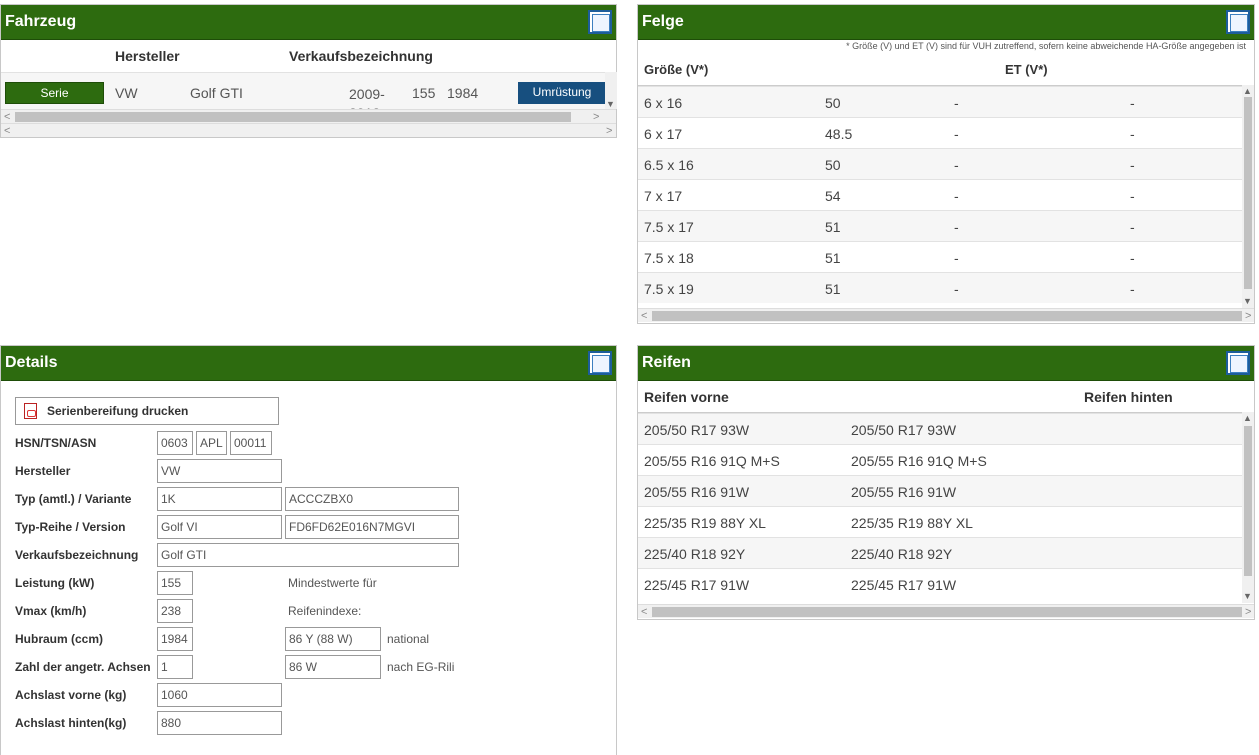 The width and height of the screenshot is (1259, 755). What do you see at coordinates (216, 93) in the screenshot?
I see `cell-modell: Golf GTI` at bounding box center [216, 93].